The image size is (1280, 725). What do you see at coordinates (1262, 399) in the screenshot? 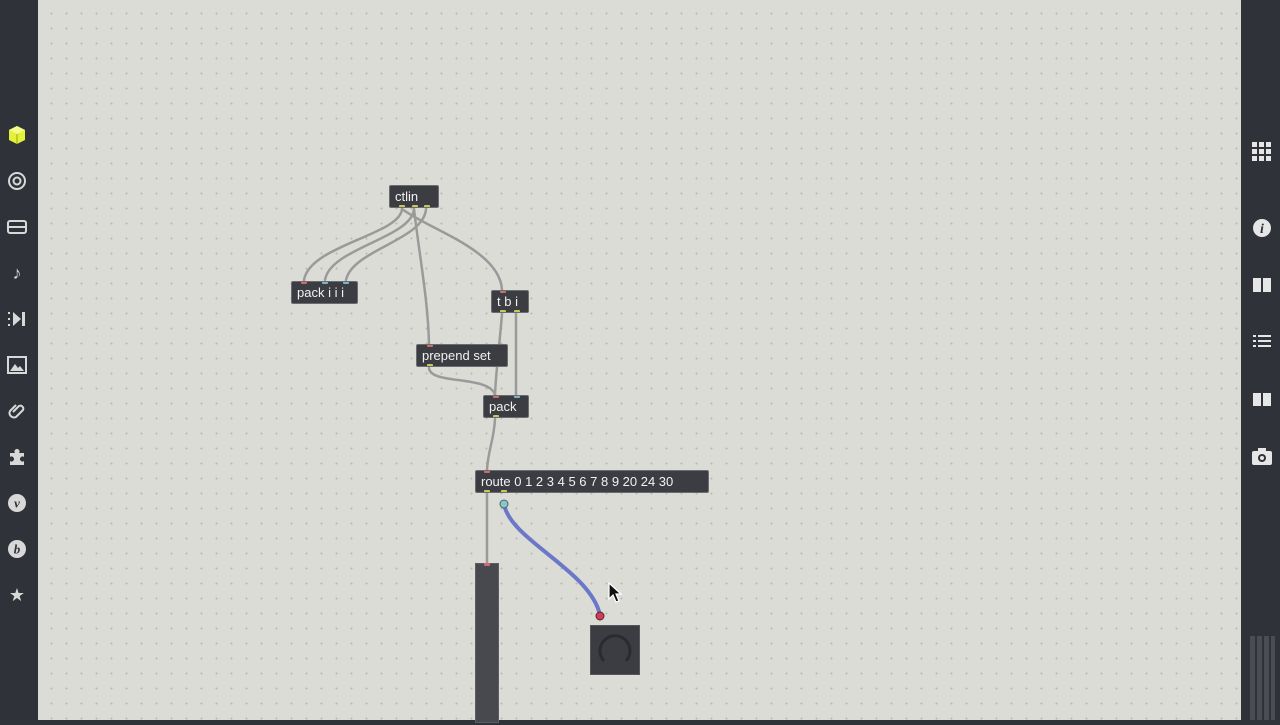
I see `book-icon` at bounding box center [1262, 399].